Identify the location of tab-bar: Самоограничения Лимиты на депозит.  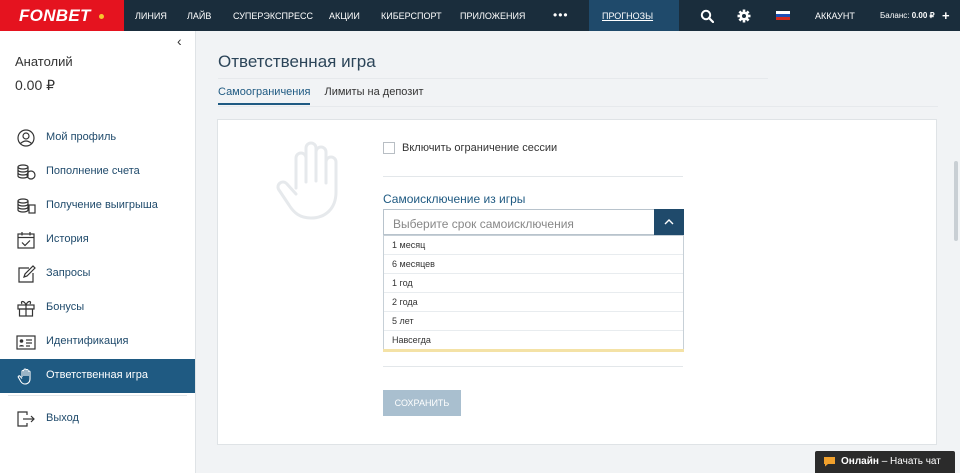
(328, 95).